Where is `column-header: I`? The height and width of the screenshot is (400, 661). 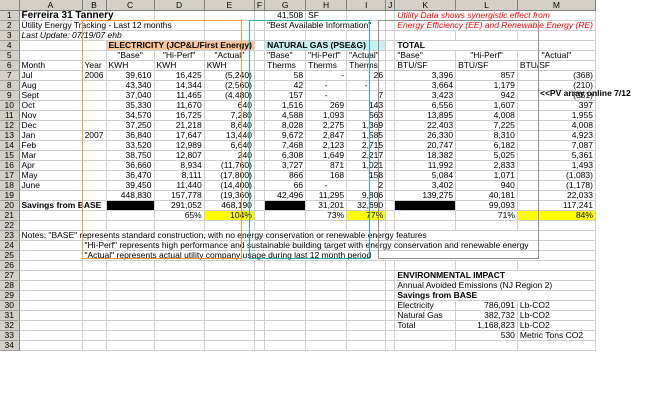
column-header: I is located at coordinates (366, 5).